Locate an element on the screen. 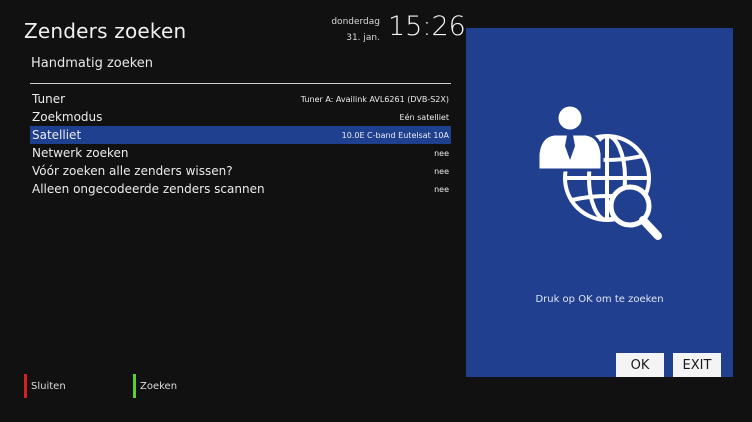 The height and width of the screenshot is (422, 752). setting-label: Satelliet is located at coordinates (57, 135).